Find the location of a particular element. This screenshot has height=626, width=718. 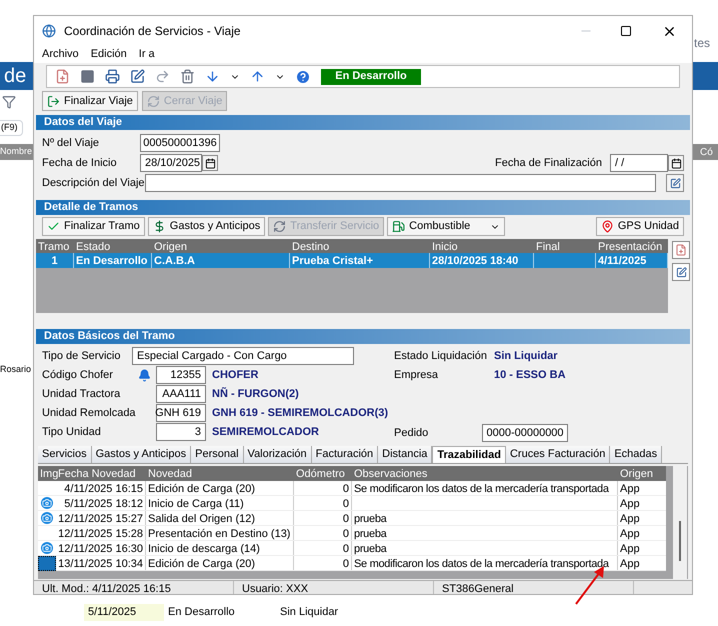

input-field: AAA111 is located at coordinates (181, 394).